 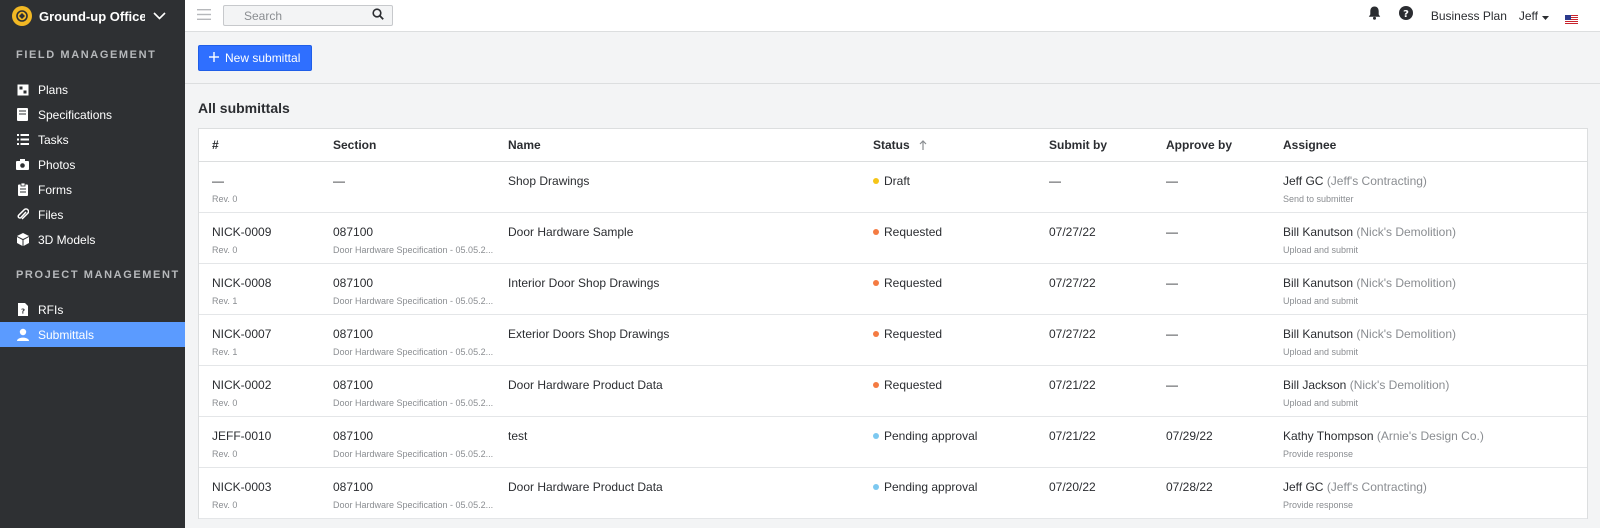 I want to click on approve-by-date: 07/29/22, so click(x=1189, y=436).